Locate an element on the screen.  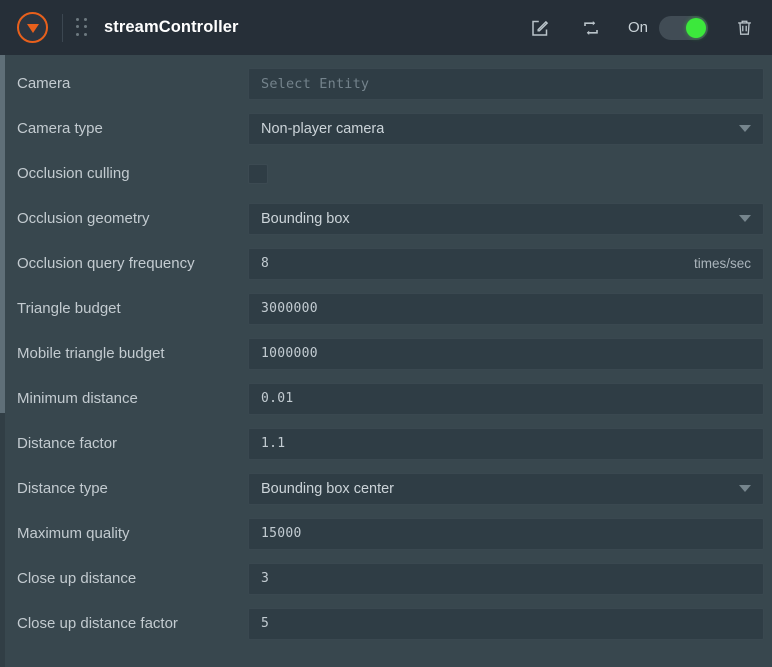
header-divider is located at coordinates (62, 27).